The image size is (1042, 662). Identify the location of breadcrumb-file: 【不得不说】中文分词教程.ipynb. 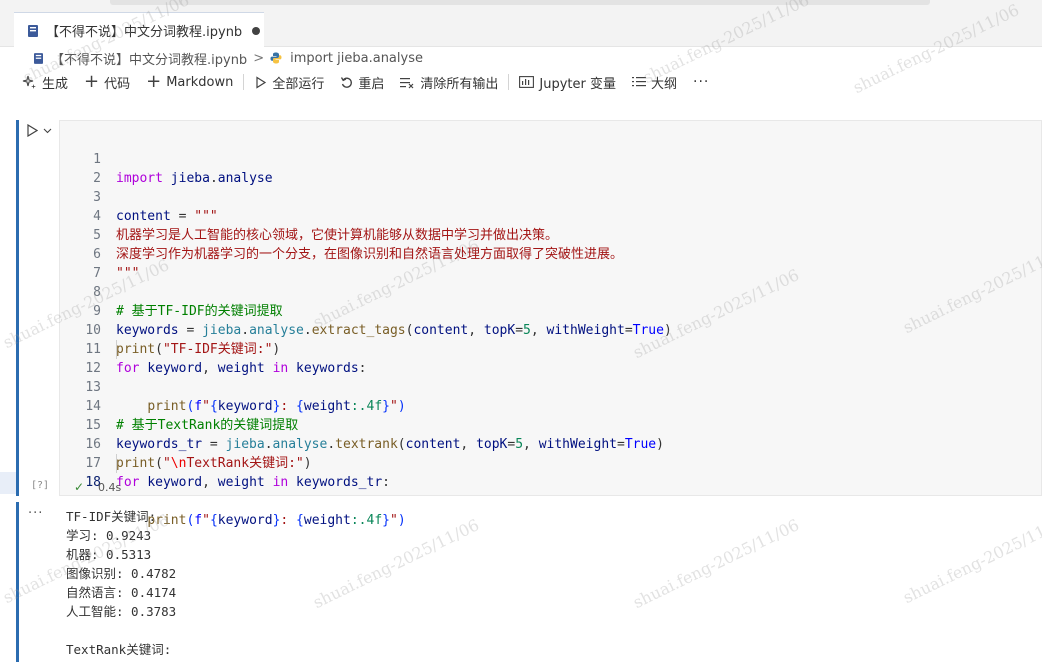
(140, 58).